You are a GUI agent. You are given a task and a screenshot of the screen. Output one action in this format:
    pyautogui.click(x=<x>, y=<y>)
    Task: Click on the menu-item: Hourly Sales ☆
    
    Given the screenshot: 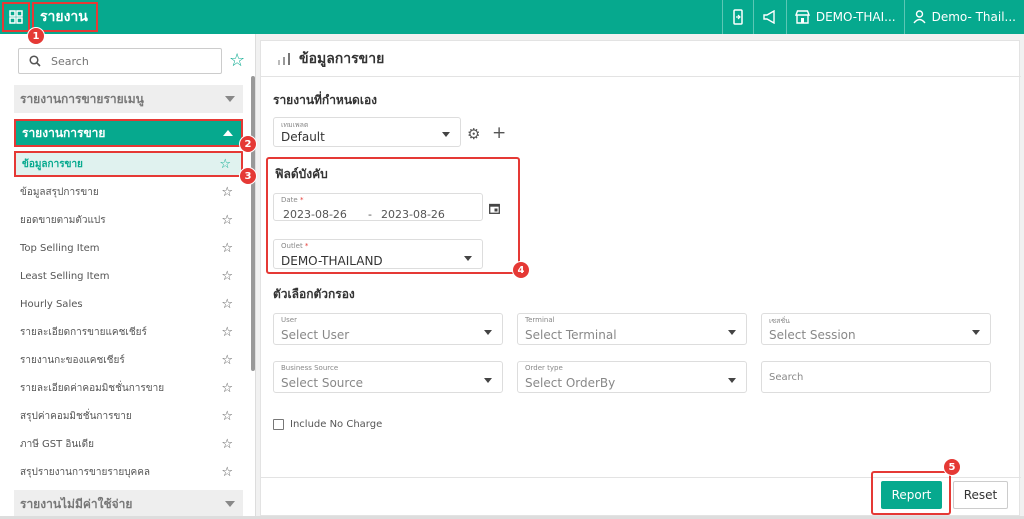 What is the action you would take?
    pyautogui.click(x=128, y=304)
    